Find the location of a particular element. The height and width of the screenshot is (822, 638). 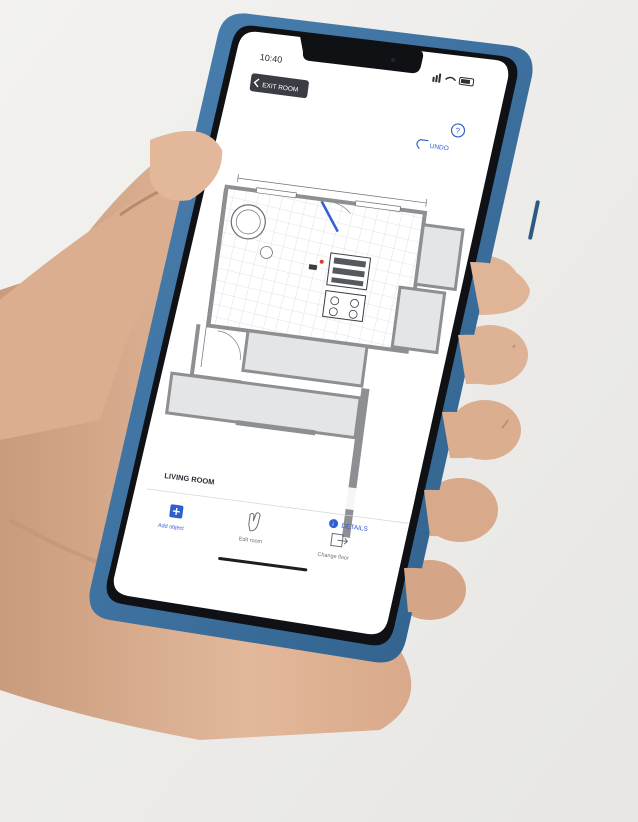

small-object is located at coordinates (313, 267).